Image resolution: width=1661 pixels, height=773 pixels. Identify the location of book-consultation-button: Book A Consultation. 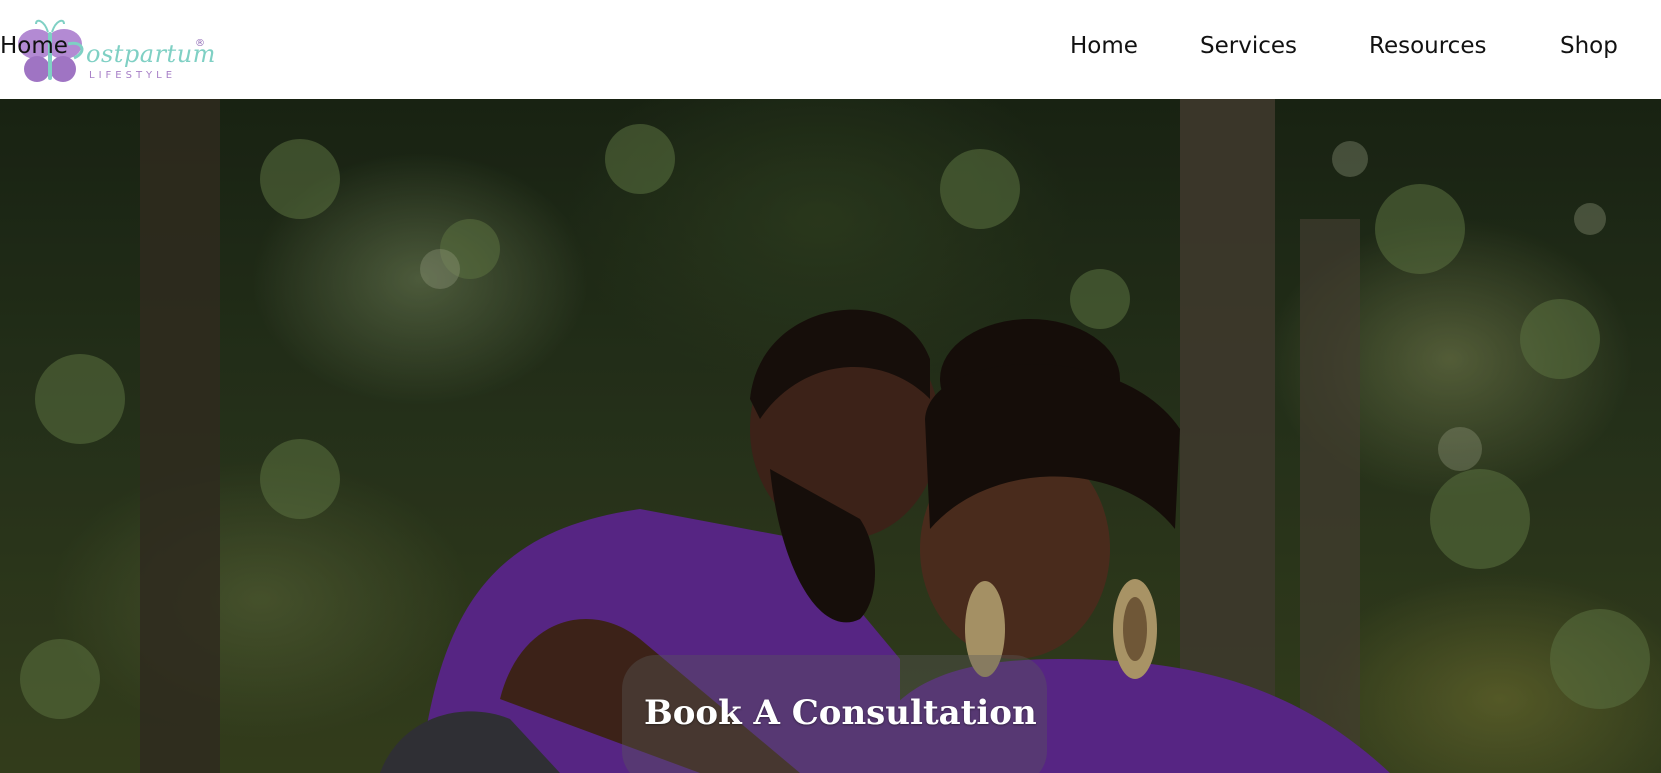
(834, 714).